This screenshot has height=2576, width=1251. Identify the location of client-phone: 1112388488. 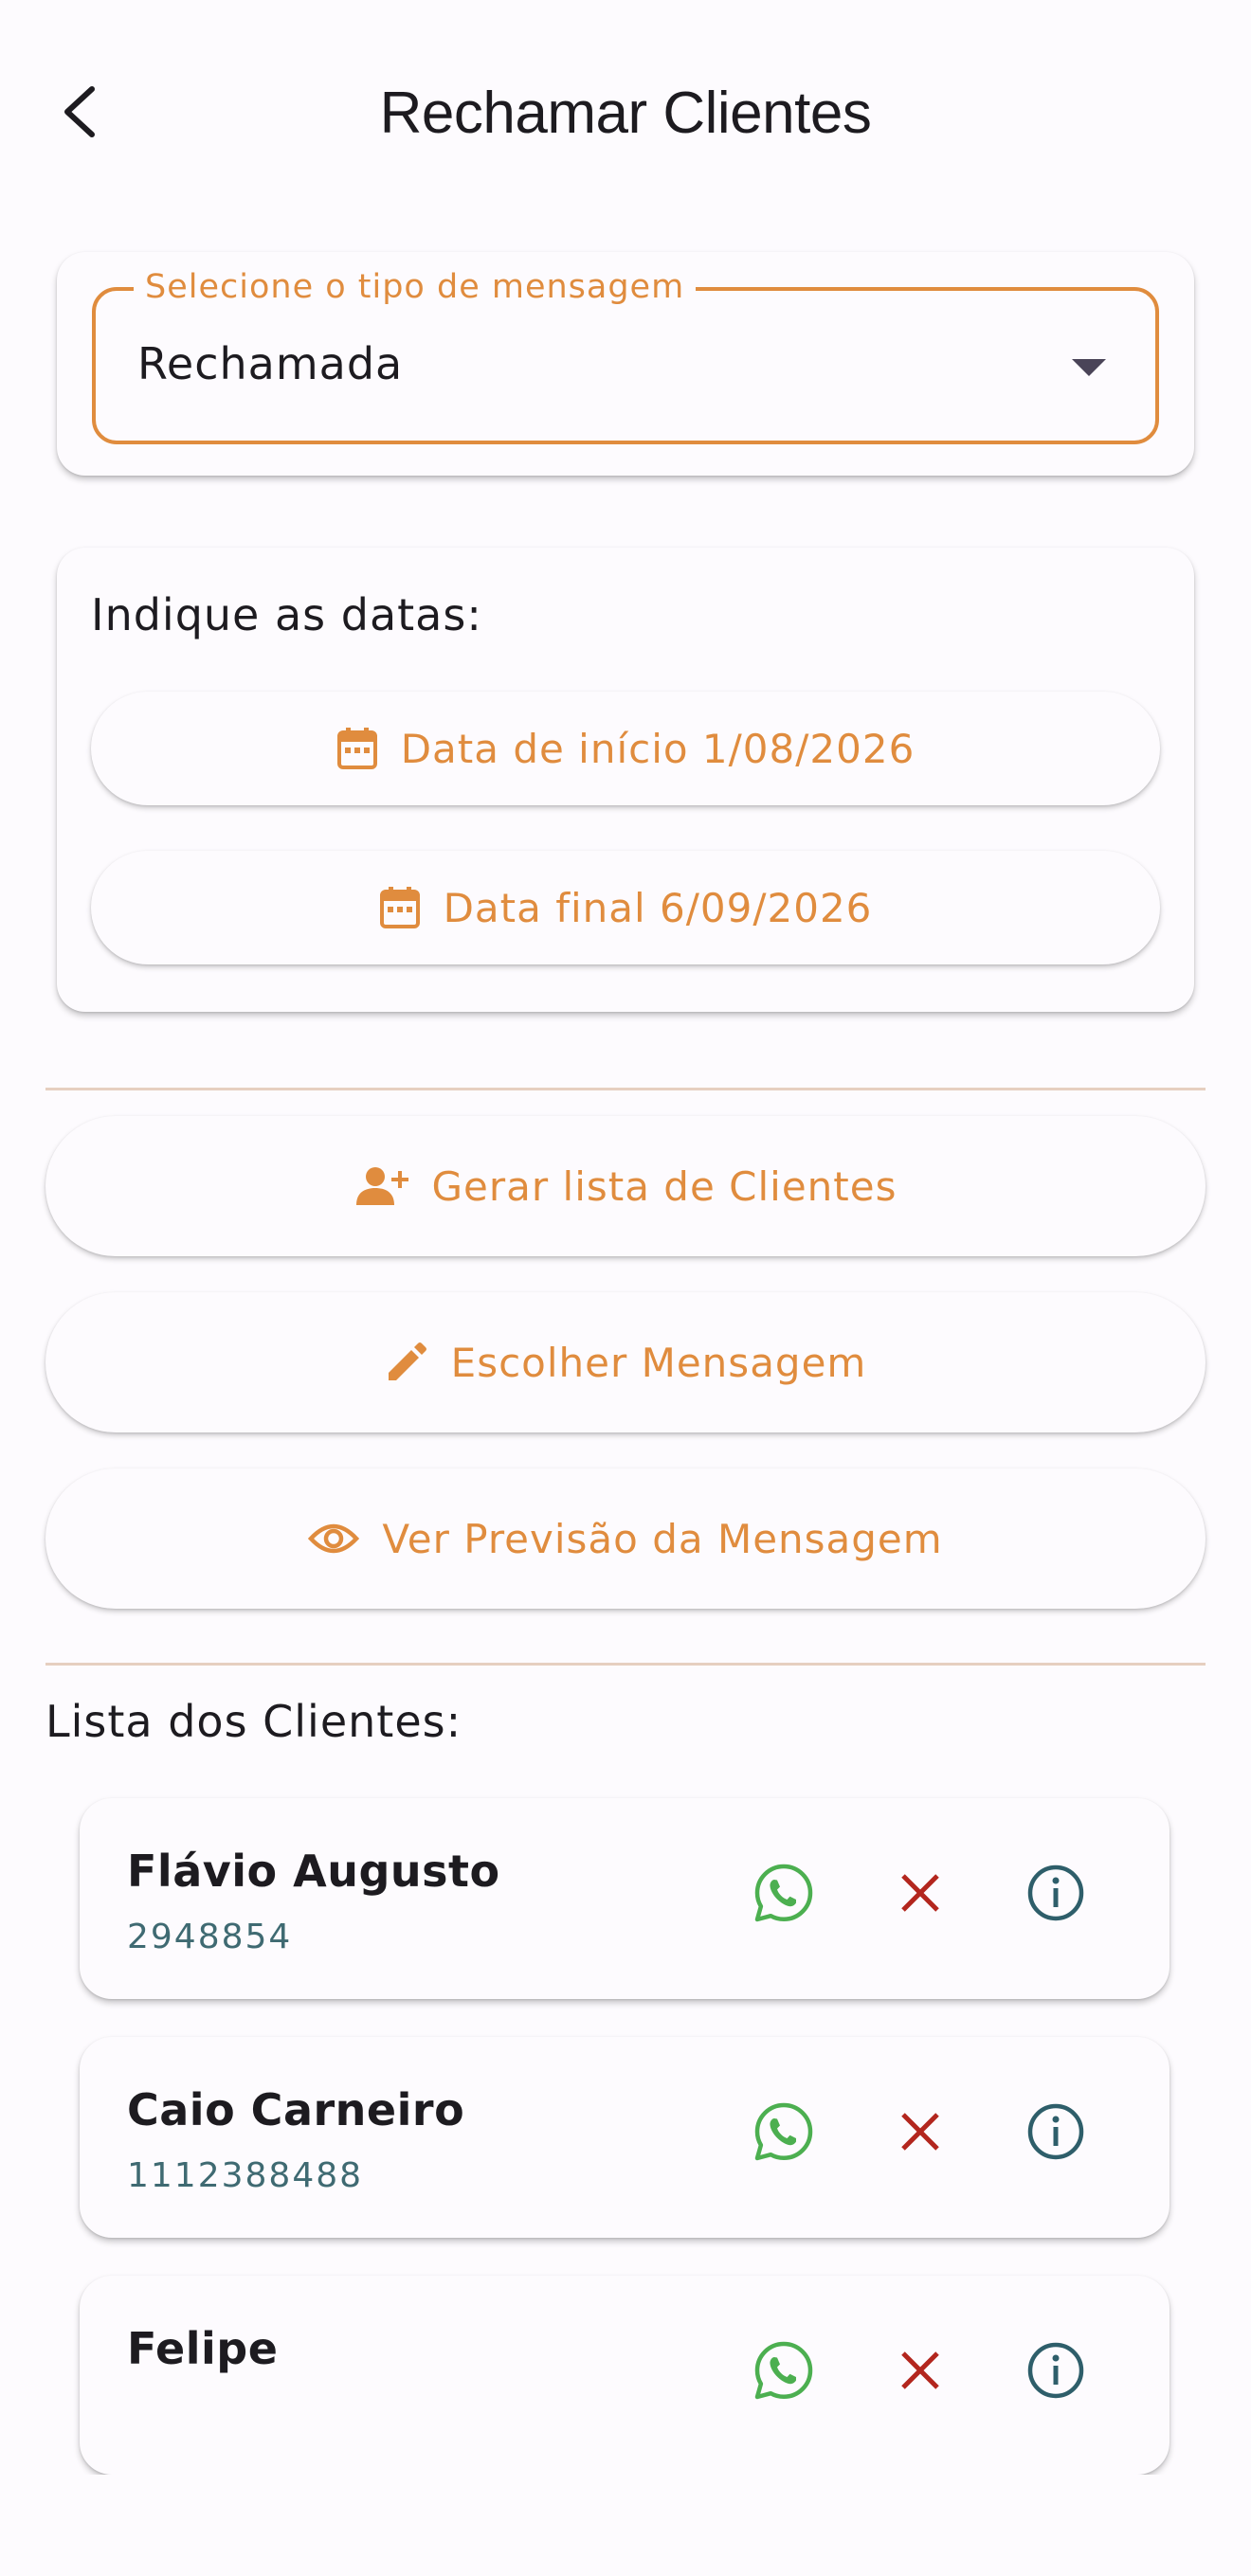
(246, 2175).